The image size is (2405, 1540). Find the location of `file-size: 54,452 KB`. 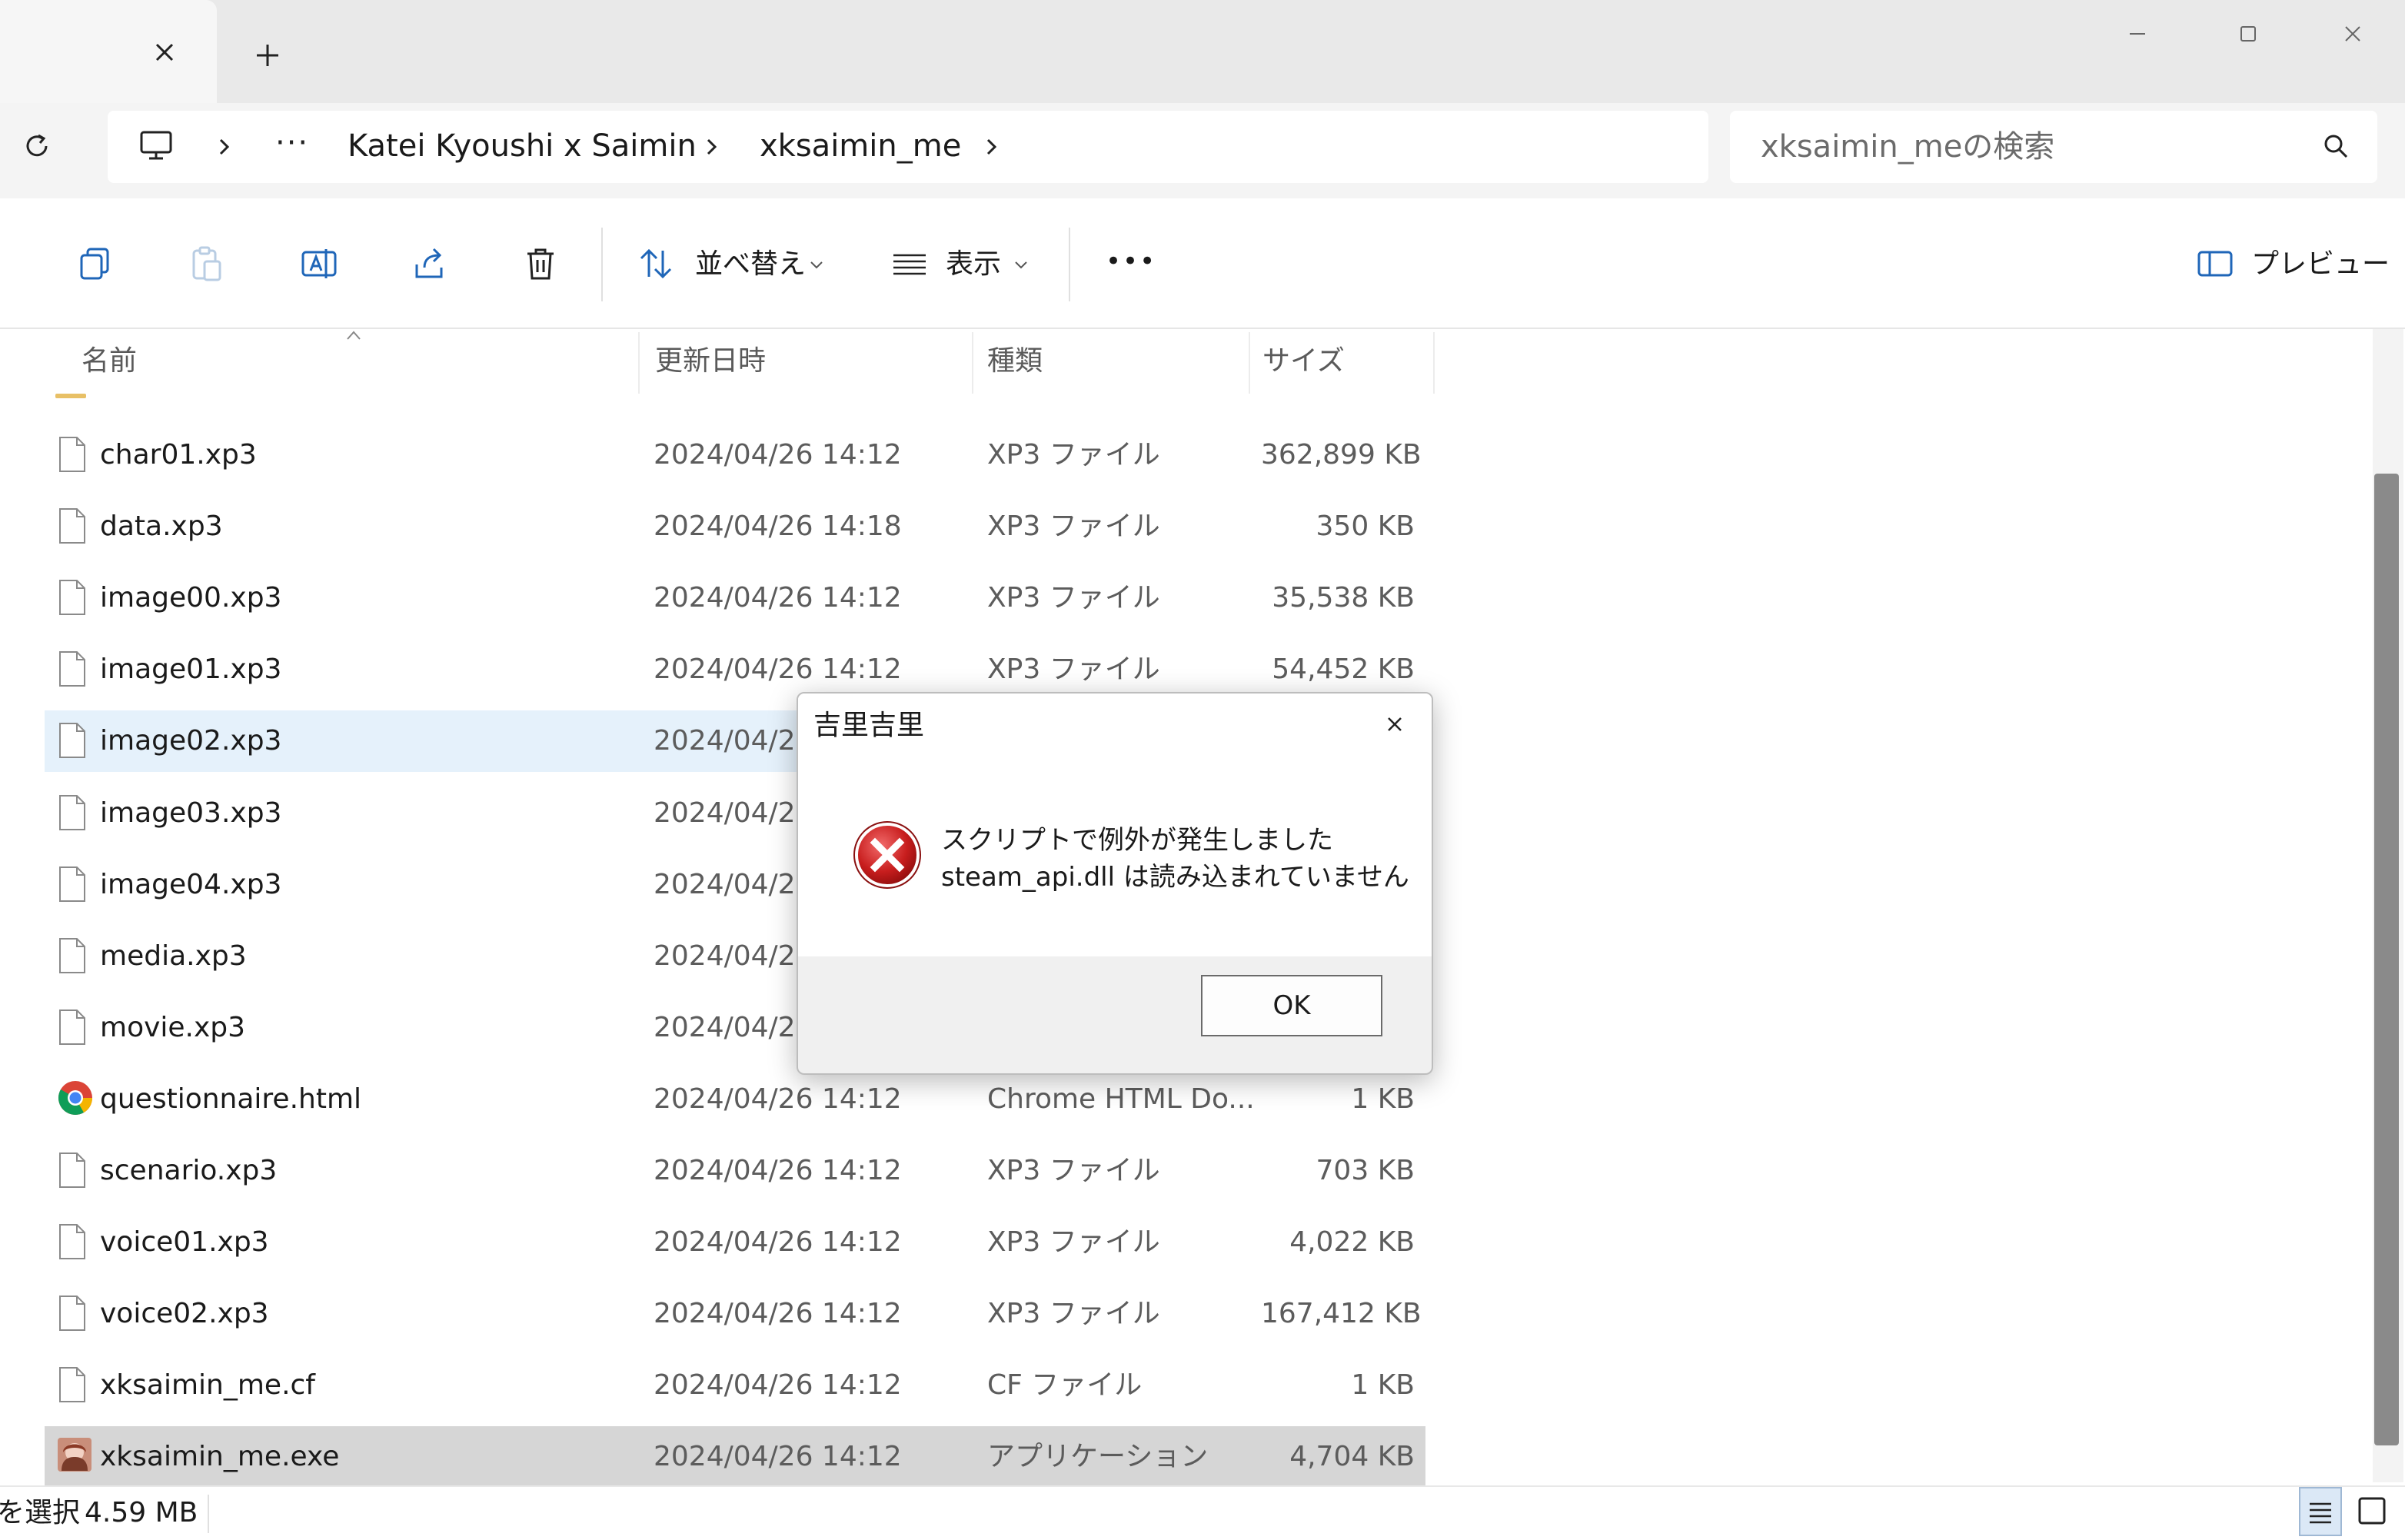

file-size: 54,452 KB is located at coordinates (1343, 669).